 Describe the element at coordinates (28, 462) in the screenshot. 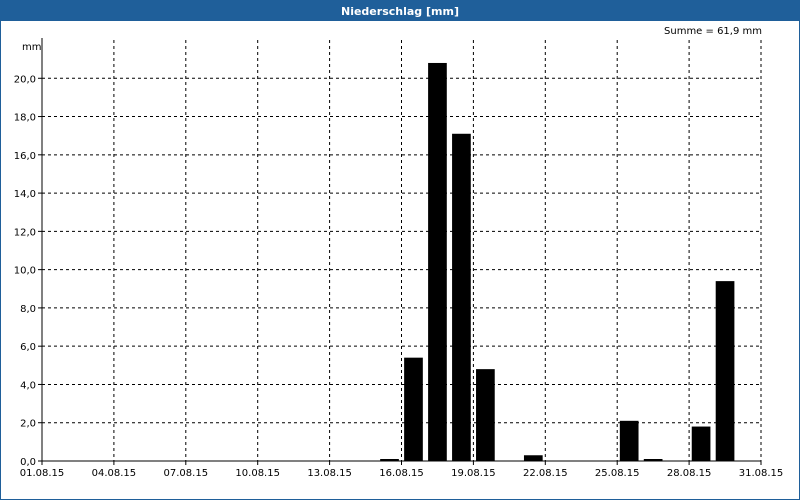

I see `y-tick-label: 0,0` at that location.